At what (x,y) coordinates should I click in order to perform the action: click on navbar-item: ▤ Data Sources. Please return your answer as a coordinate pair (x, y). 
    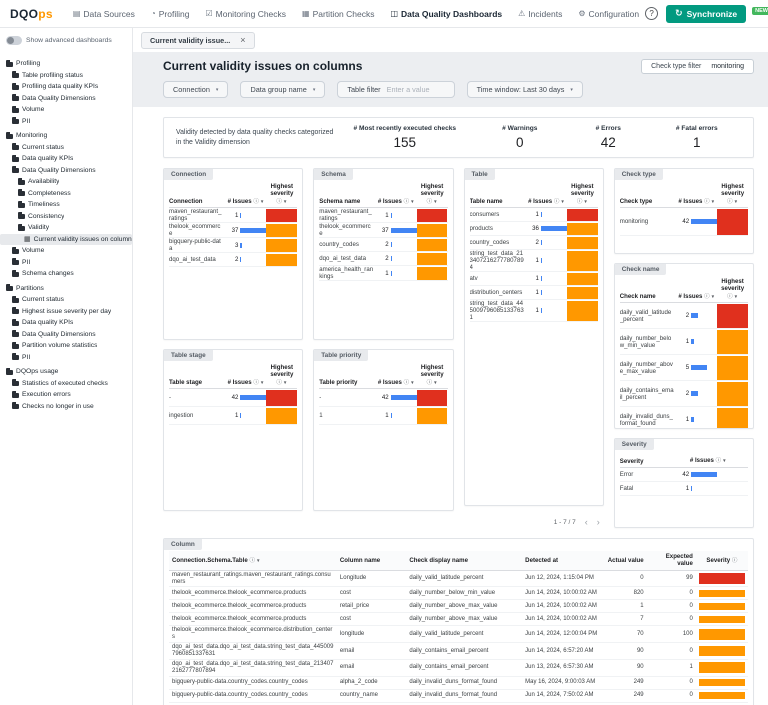
    Looking at the image, I should click on (104, 14).